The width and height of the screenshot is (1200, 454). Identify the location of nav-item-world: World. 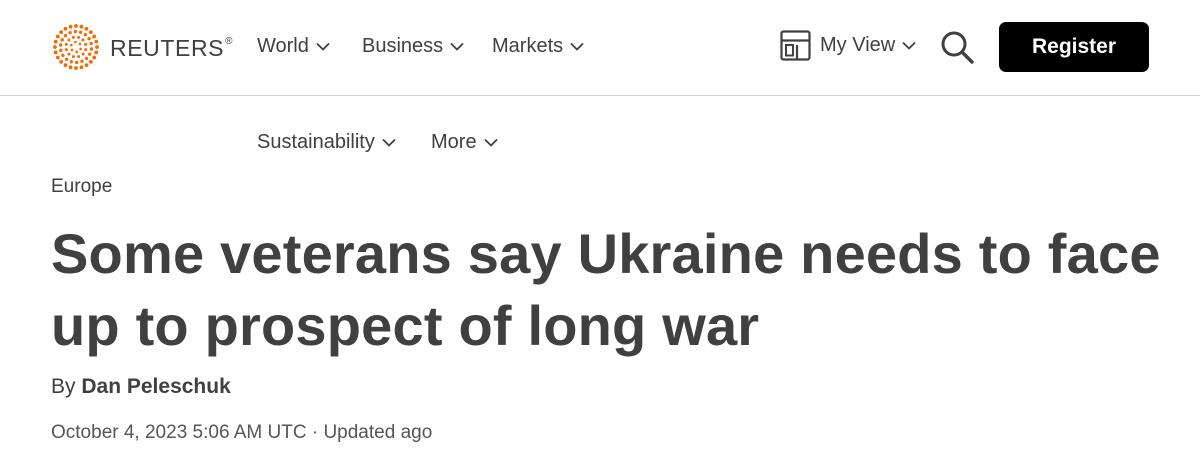
(293, 46).